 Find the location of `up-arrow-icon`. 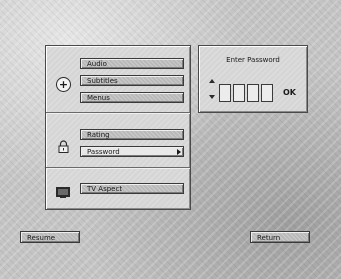

up-arrow-icon is located at coordinates (212, 81).